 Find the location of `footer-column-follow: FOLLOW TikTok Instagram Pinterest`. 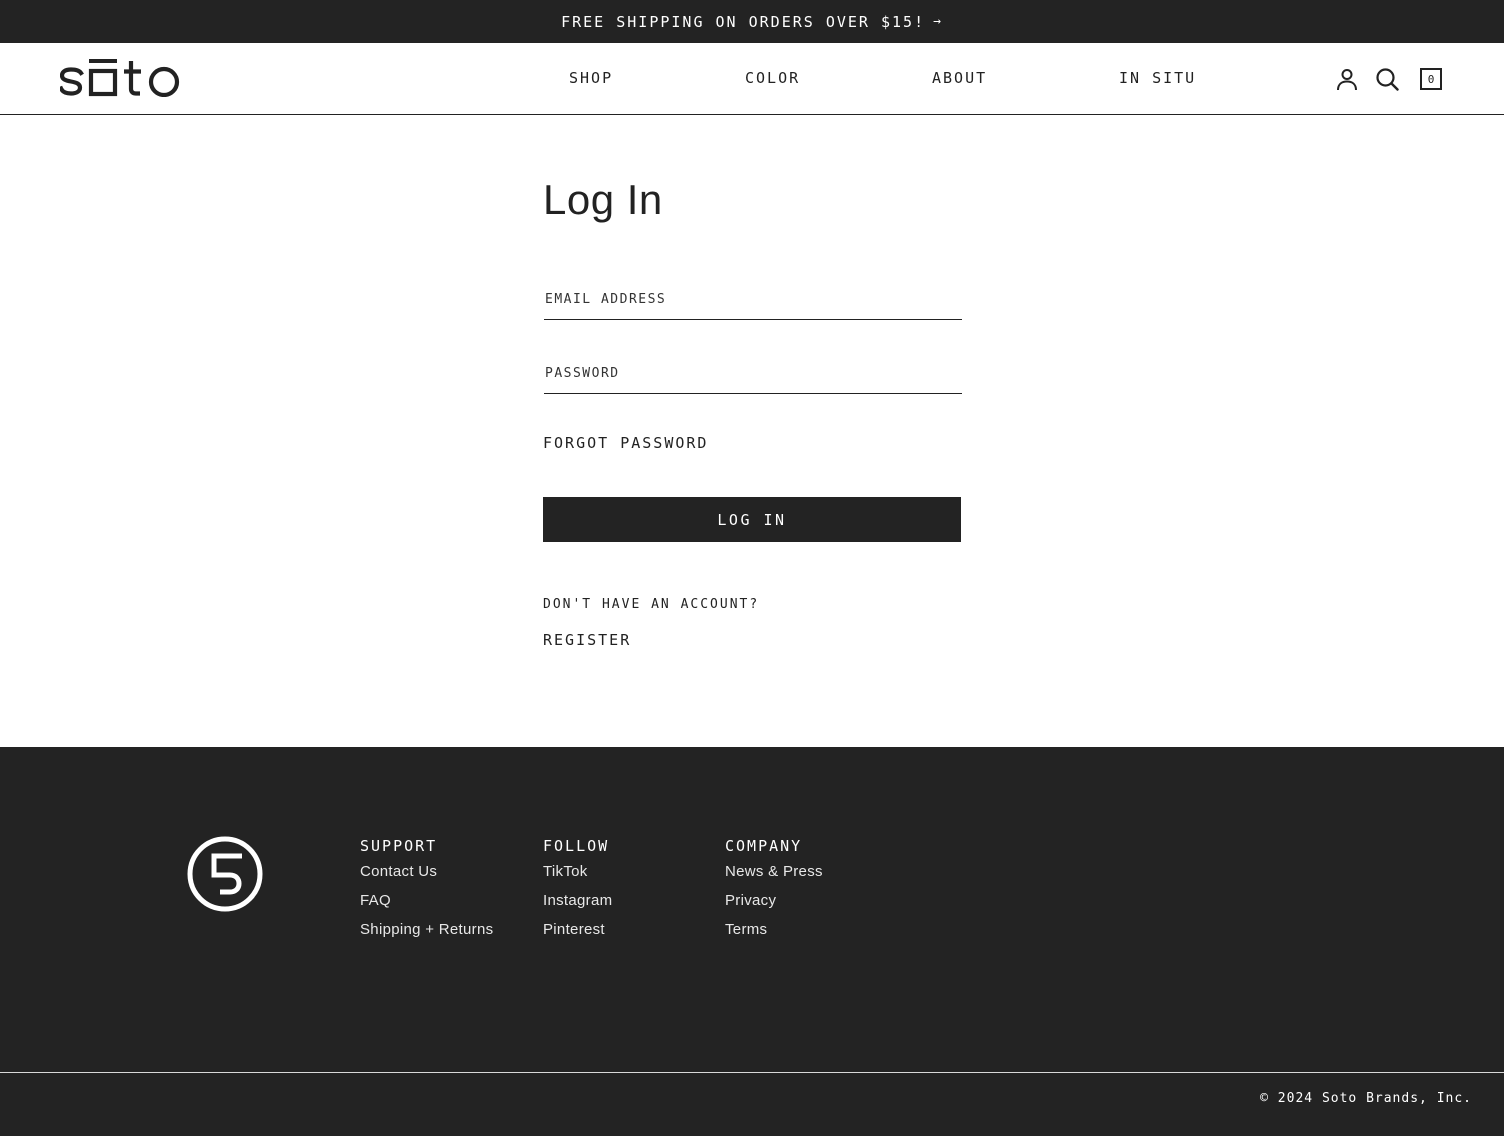

footer-column-follow: FOLLOW TikTok Instagram Pinterest is located at coordinates (577, 893).